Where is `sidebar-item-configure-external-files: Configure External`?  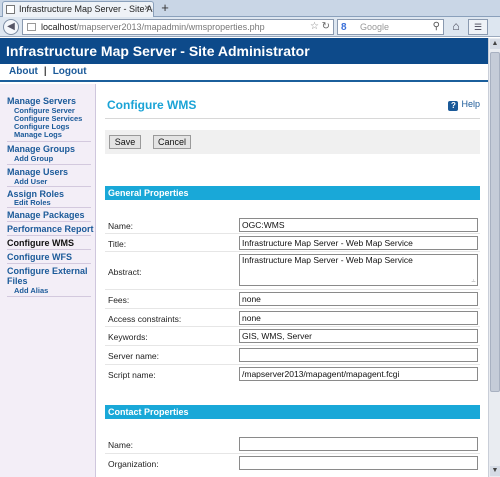
sidebar-item-configure-external-files: Configure External is located at coordinates (47, 271).